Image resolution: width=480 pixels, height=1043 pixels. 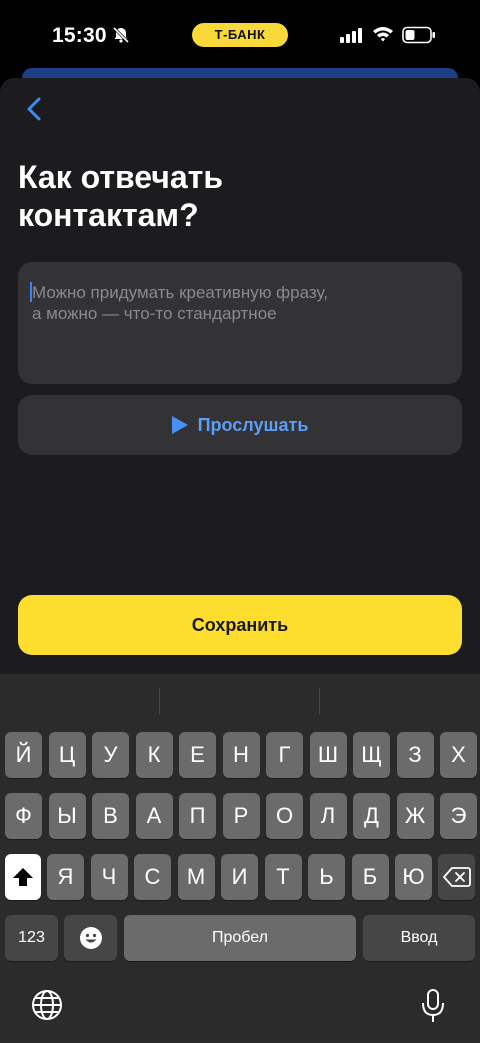 What do you see at coordinates (121, 35) in the screenshot?
I see `bell-off-icon` at bounding box center [121, 35].